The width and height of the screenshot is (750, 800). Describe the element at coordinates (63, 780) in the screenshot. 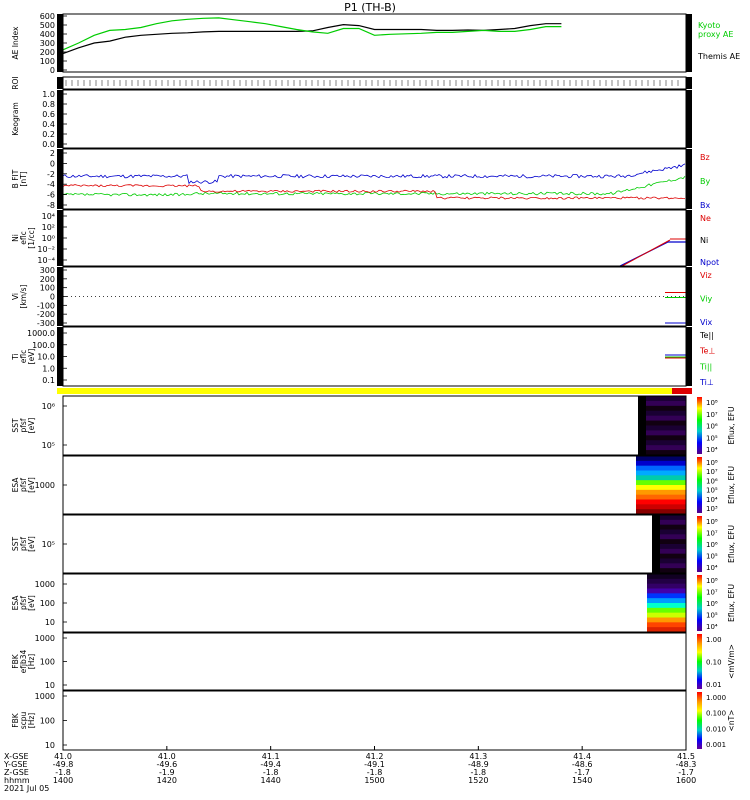

I see `x-tick-label-time: 1400` at that location.